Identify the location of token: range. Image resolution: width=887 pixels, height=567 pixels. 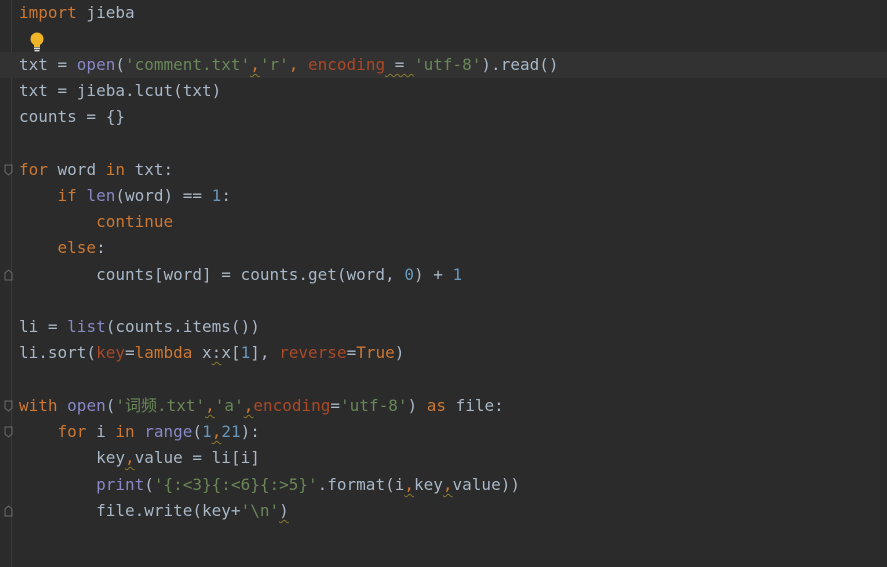
(168, 431).